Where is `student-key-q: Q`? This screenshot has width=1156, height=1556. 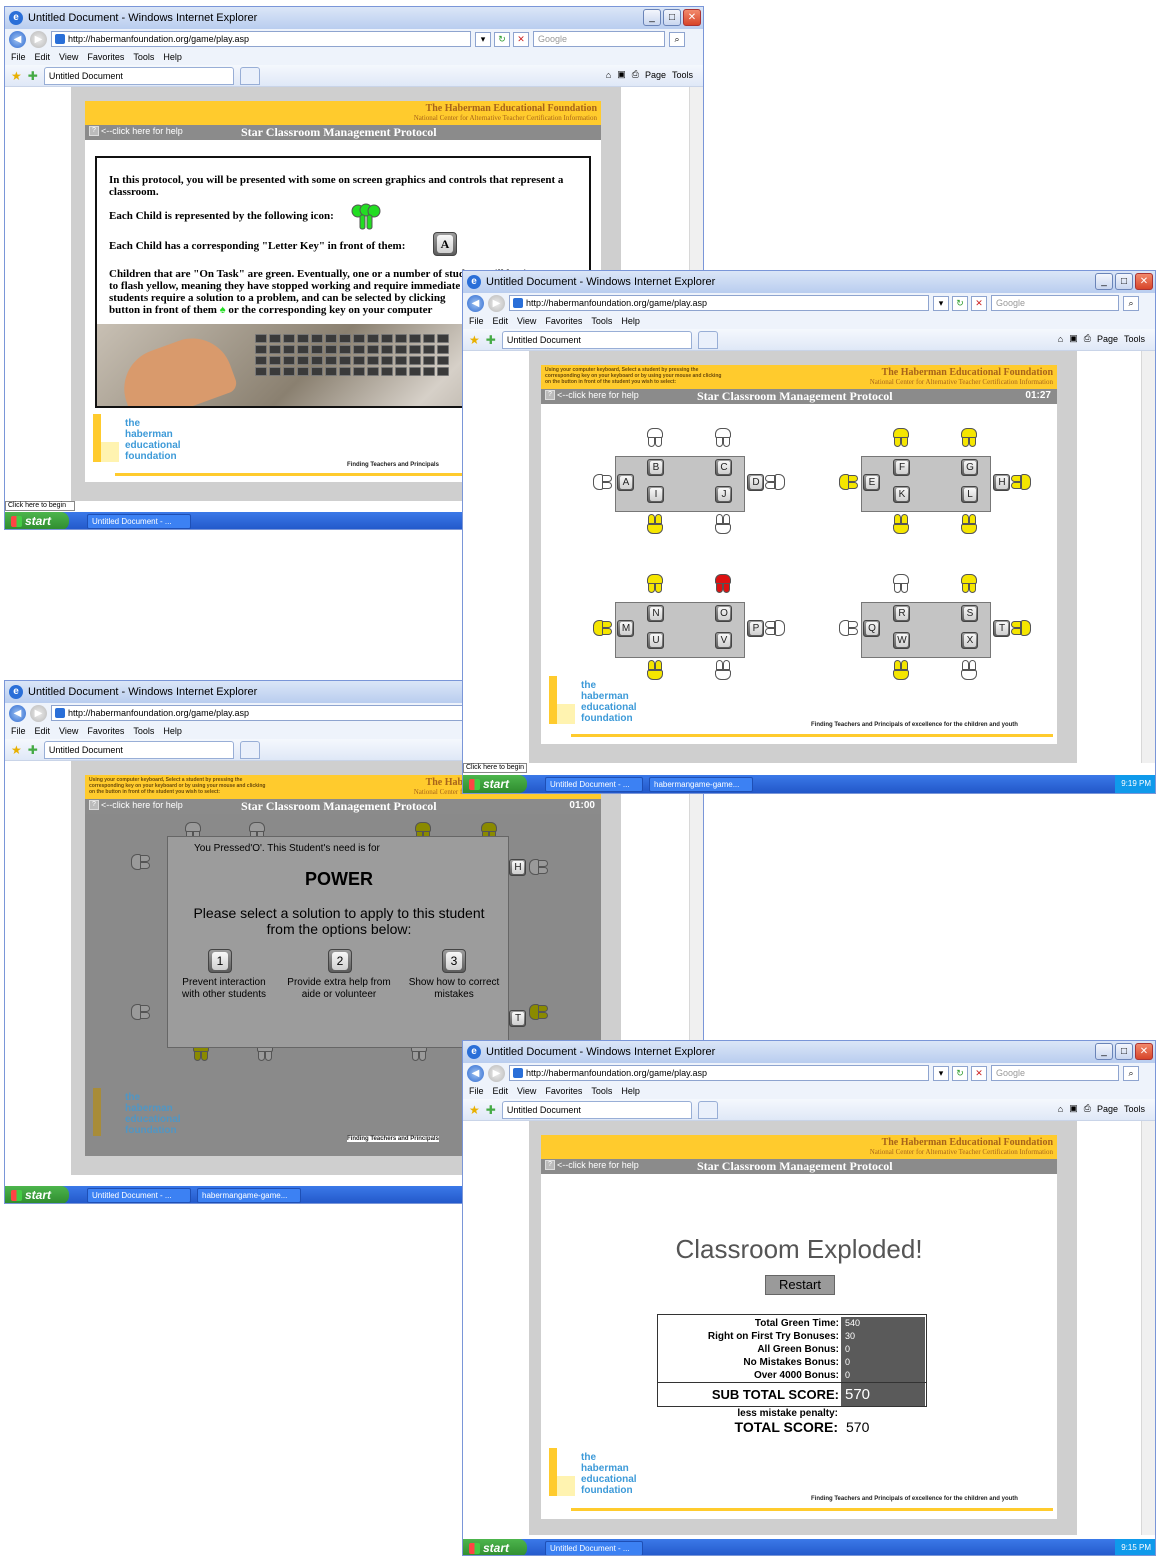 student-key-q: Q is located at coordinates (871, 628).